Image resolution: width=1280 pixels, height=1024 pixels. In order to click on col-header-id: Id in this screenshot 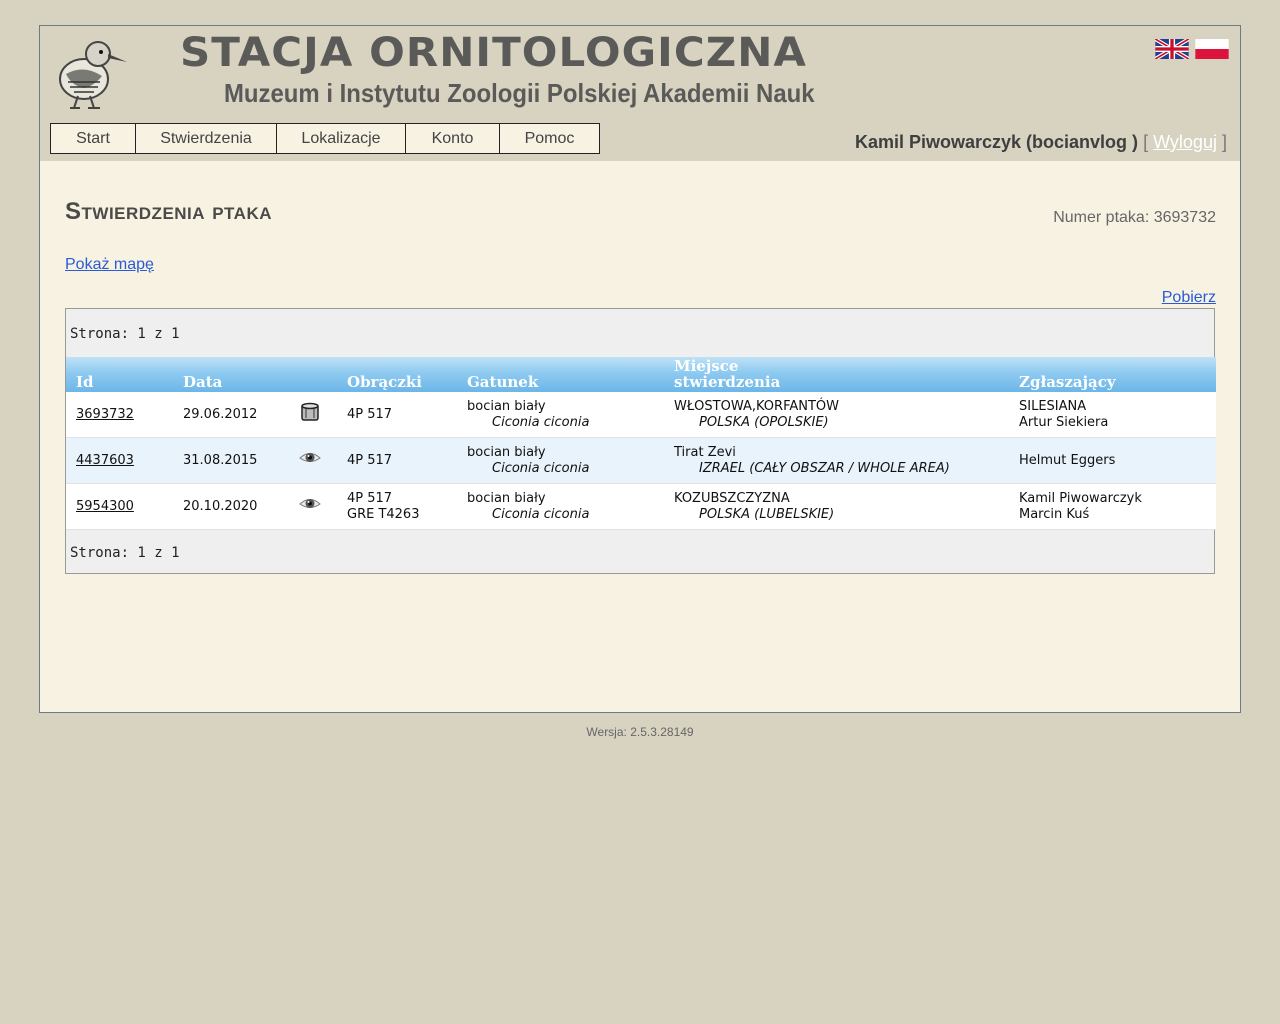, I will do `click(119, 374)`.